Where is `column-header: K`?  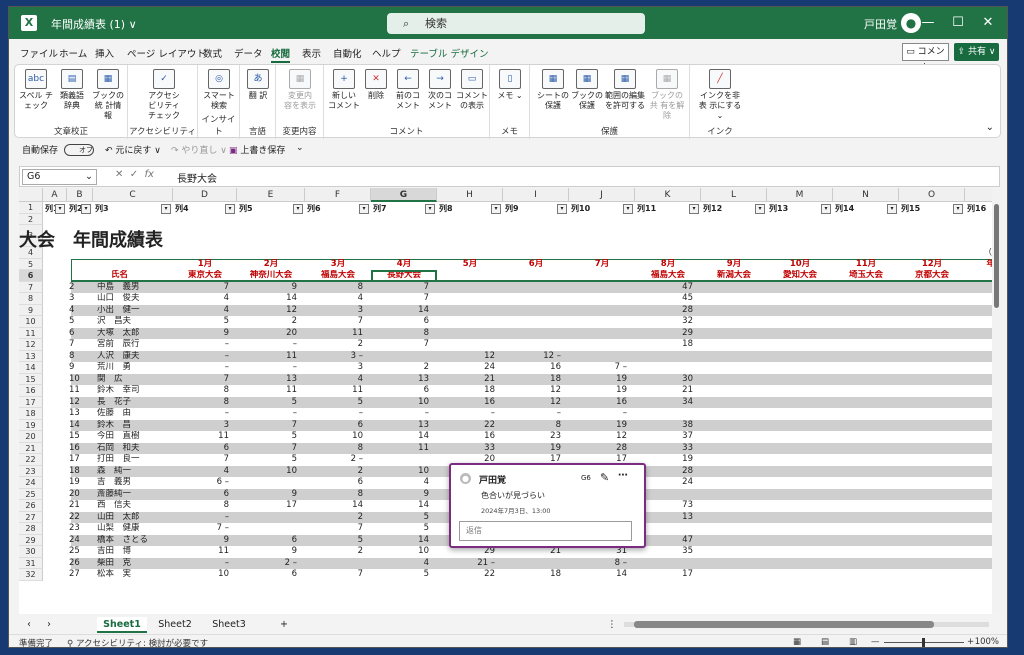 column-header: K is located at coordinates (668, 195).